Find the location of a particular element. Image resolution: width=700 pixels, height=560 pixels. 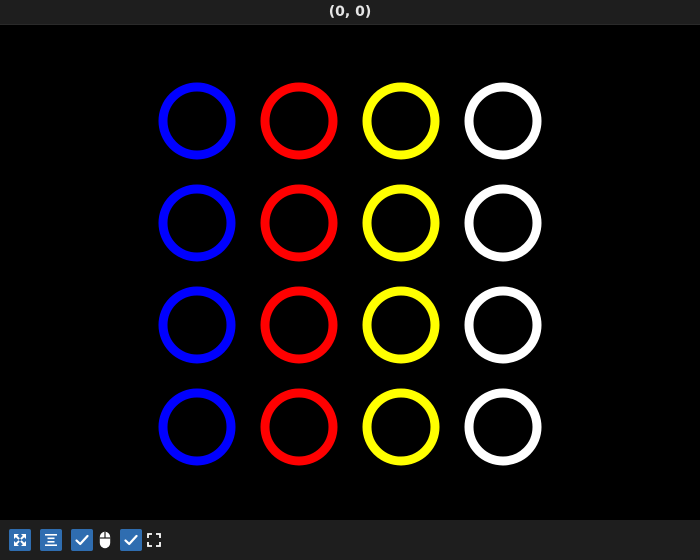

window-title: (0, 0) is located at coordinates (350, 12).